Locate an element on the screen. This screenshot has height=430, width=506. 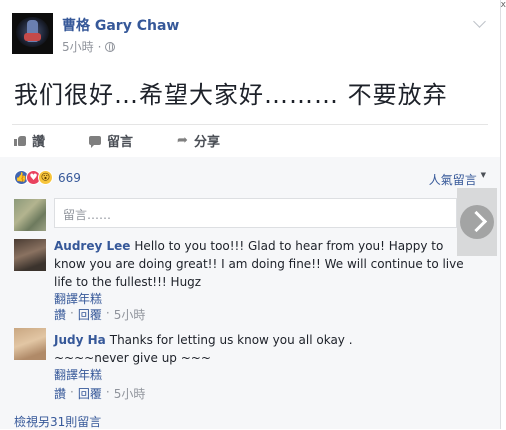
post-time: 5小時 is located at coordinates (78, 46).